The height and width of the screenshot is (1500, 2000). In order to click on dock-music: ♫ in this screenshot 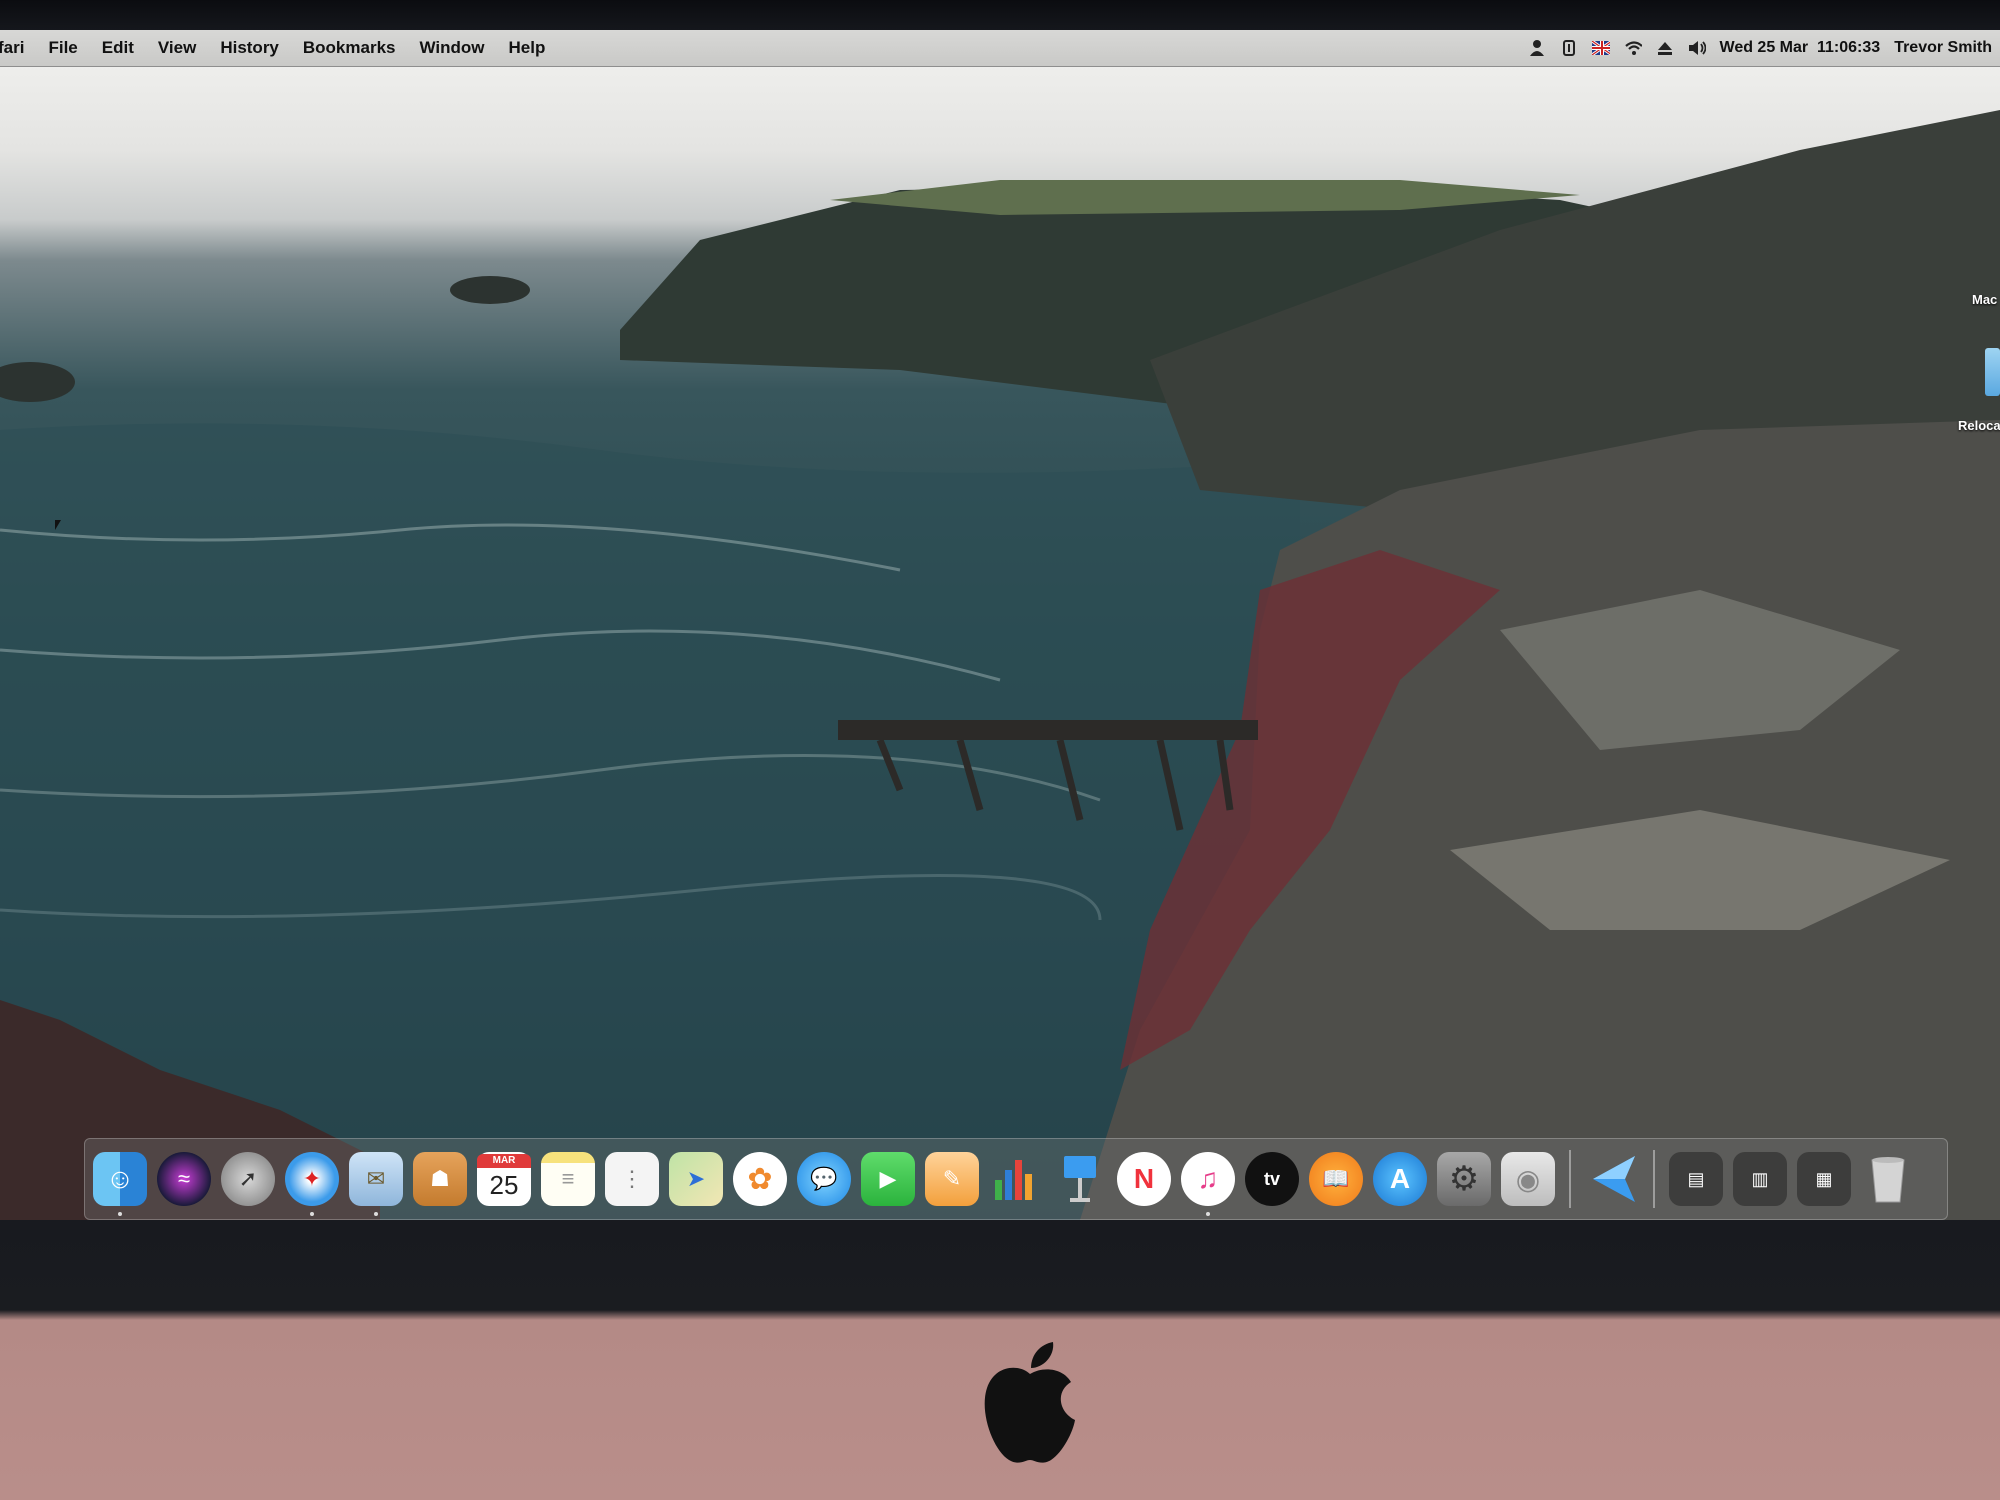, I will do `click(1208, 1184)`.